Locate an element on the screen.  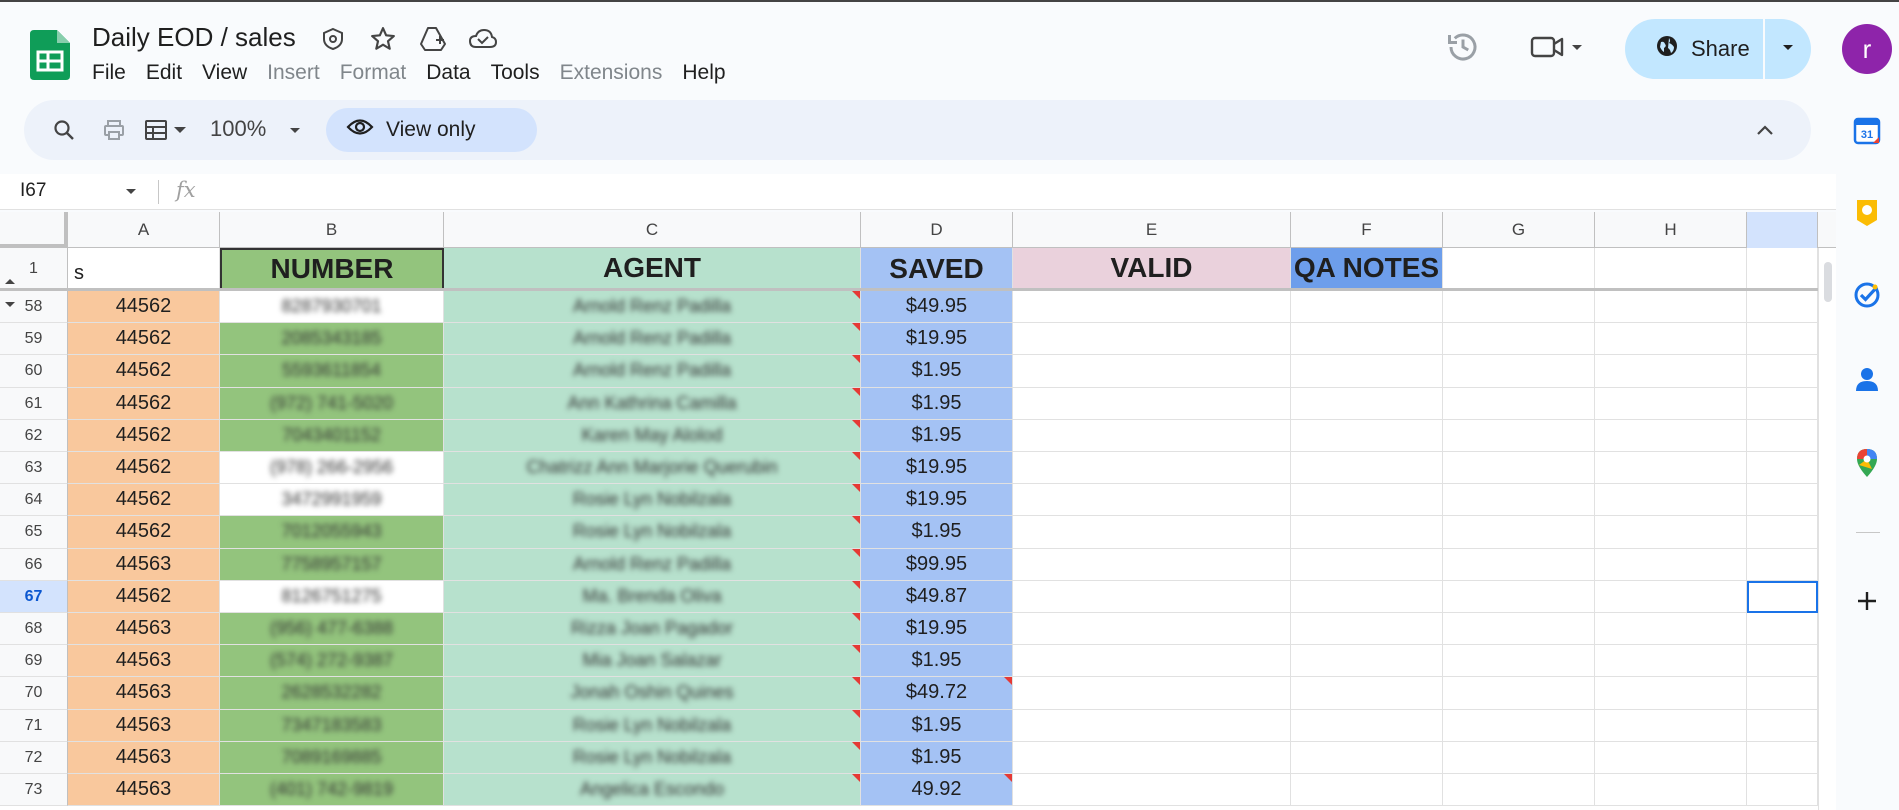
cell-c-70: Jonah Oshin Quines is located at coordinates (652, 693).